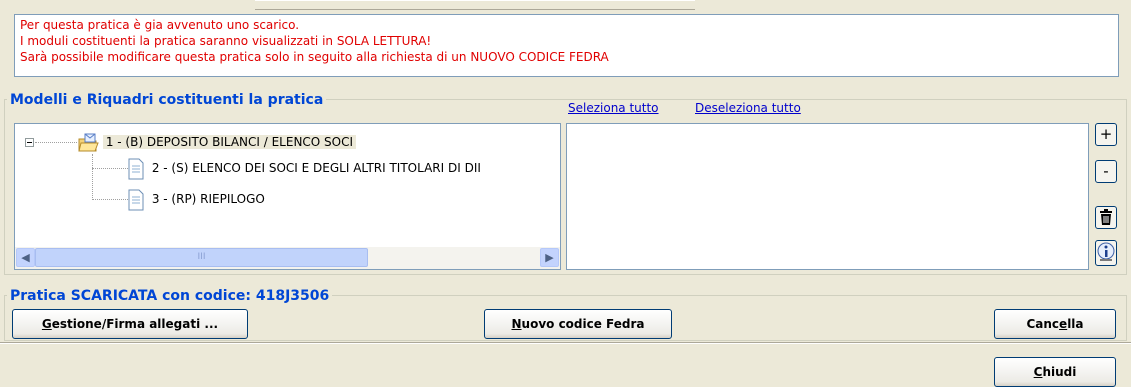 The width and height of the screenshot is (1131, 387). What do you see at coordinates (549, 257) in the screenshot?
I see `scroll-right-icon: ▶` at bounding box center [549, 257].